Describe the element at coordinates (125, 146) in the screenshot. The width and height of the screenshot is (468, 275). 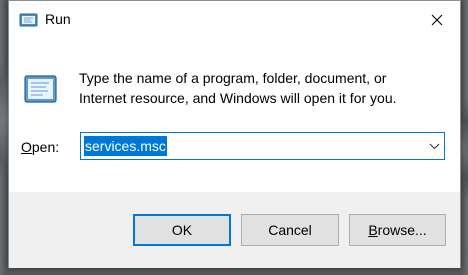
I see `open-input: services.msc` at that location.